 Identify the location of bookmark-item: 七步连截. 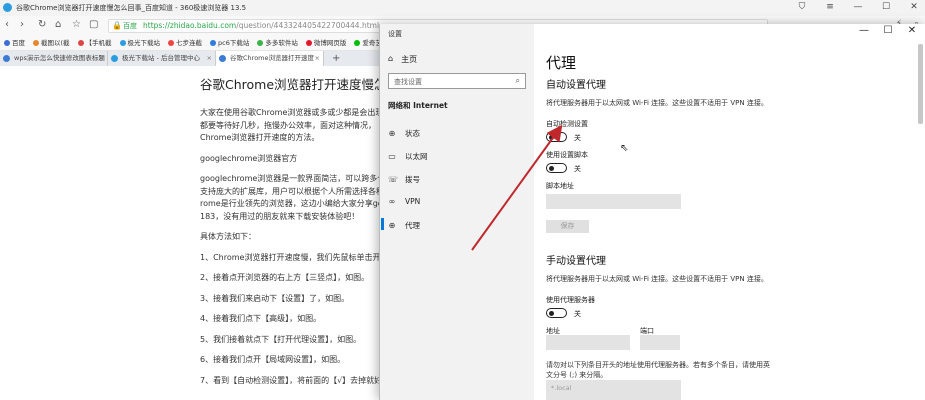
(185, 43).